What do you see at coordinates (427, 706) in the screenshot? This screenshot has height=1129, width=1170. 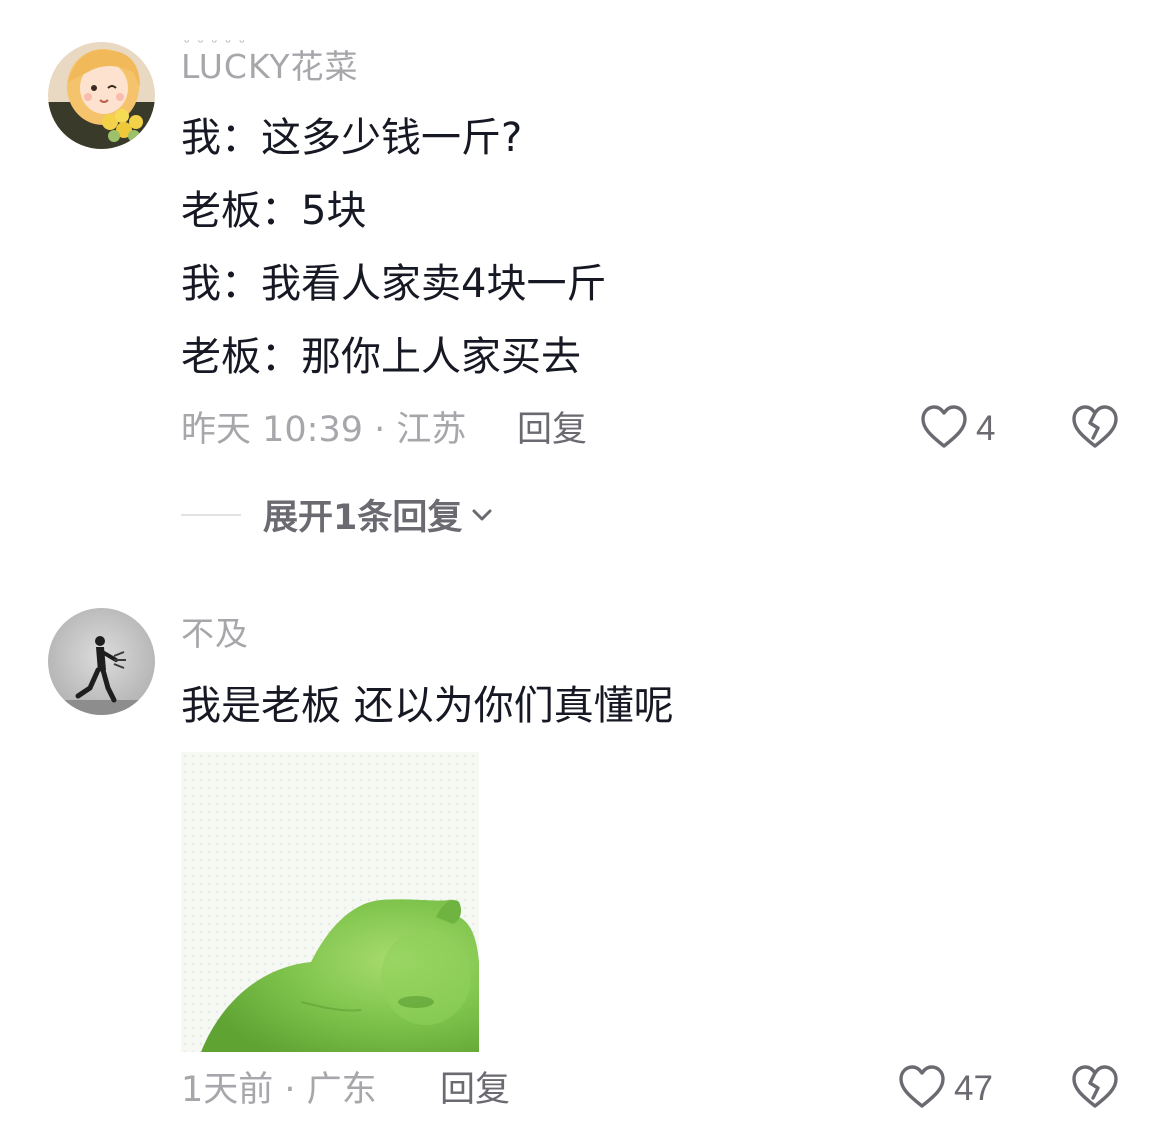 I see `comment-text-line: 我是老板 还以为你们真懂呢` at bounding box center [427, 706].